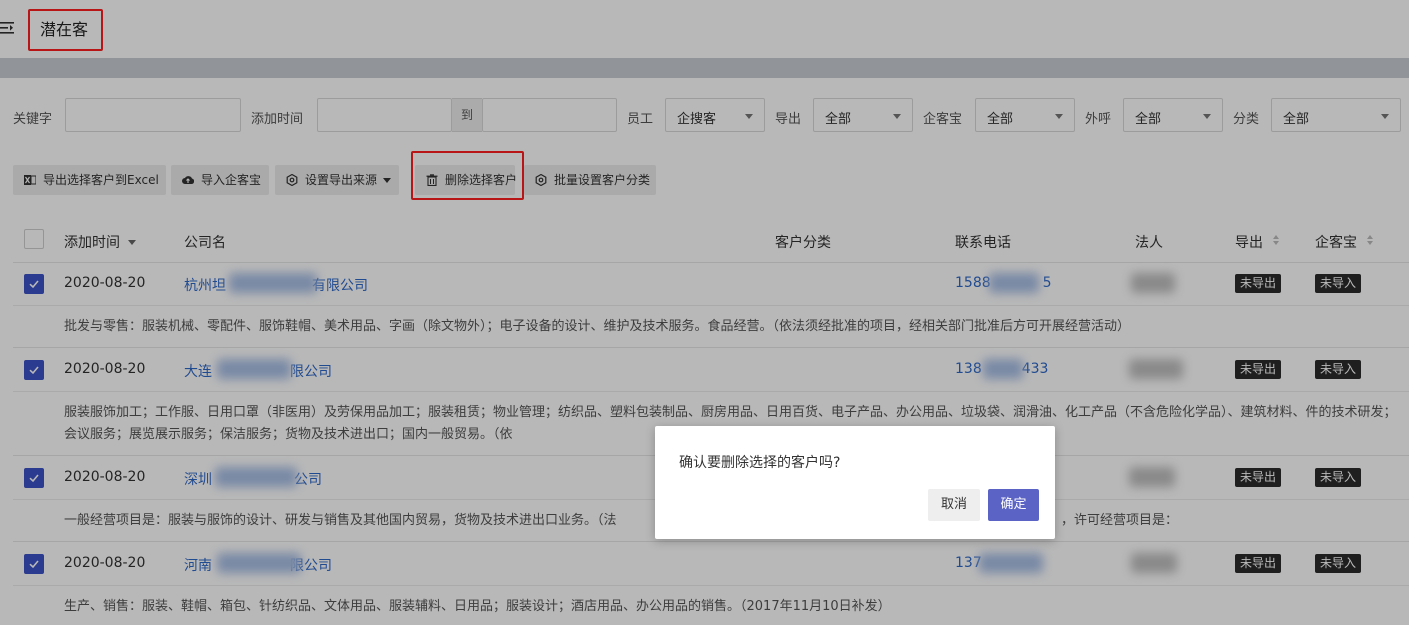  Describe the element at coordinates (855, 482) in the screenshot. I see `confirm-dialog: 确认要删除选择的客户吗? 取消 确定` at that location.